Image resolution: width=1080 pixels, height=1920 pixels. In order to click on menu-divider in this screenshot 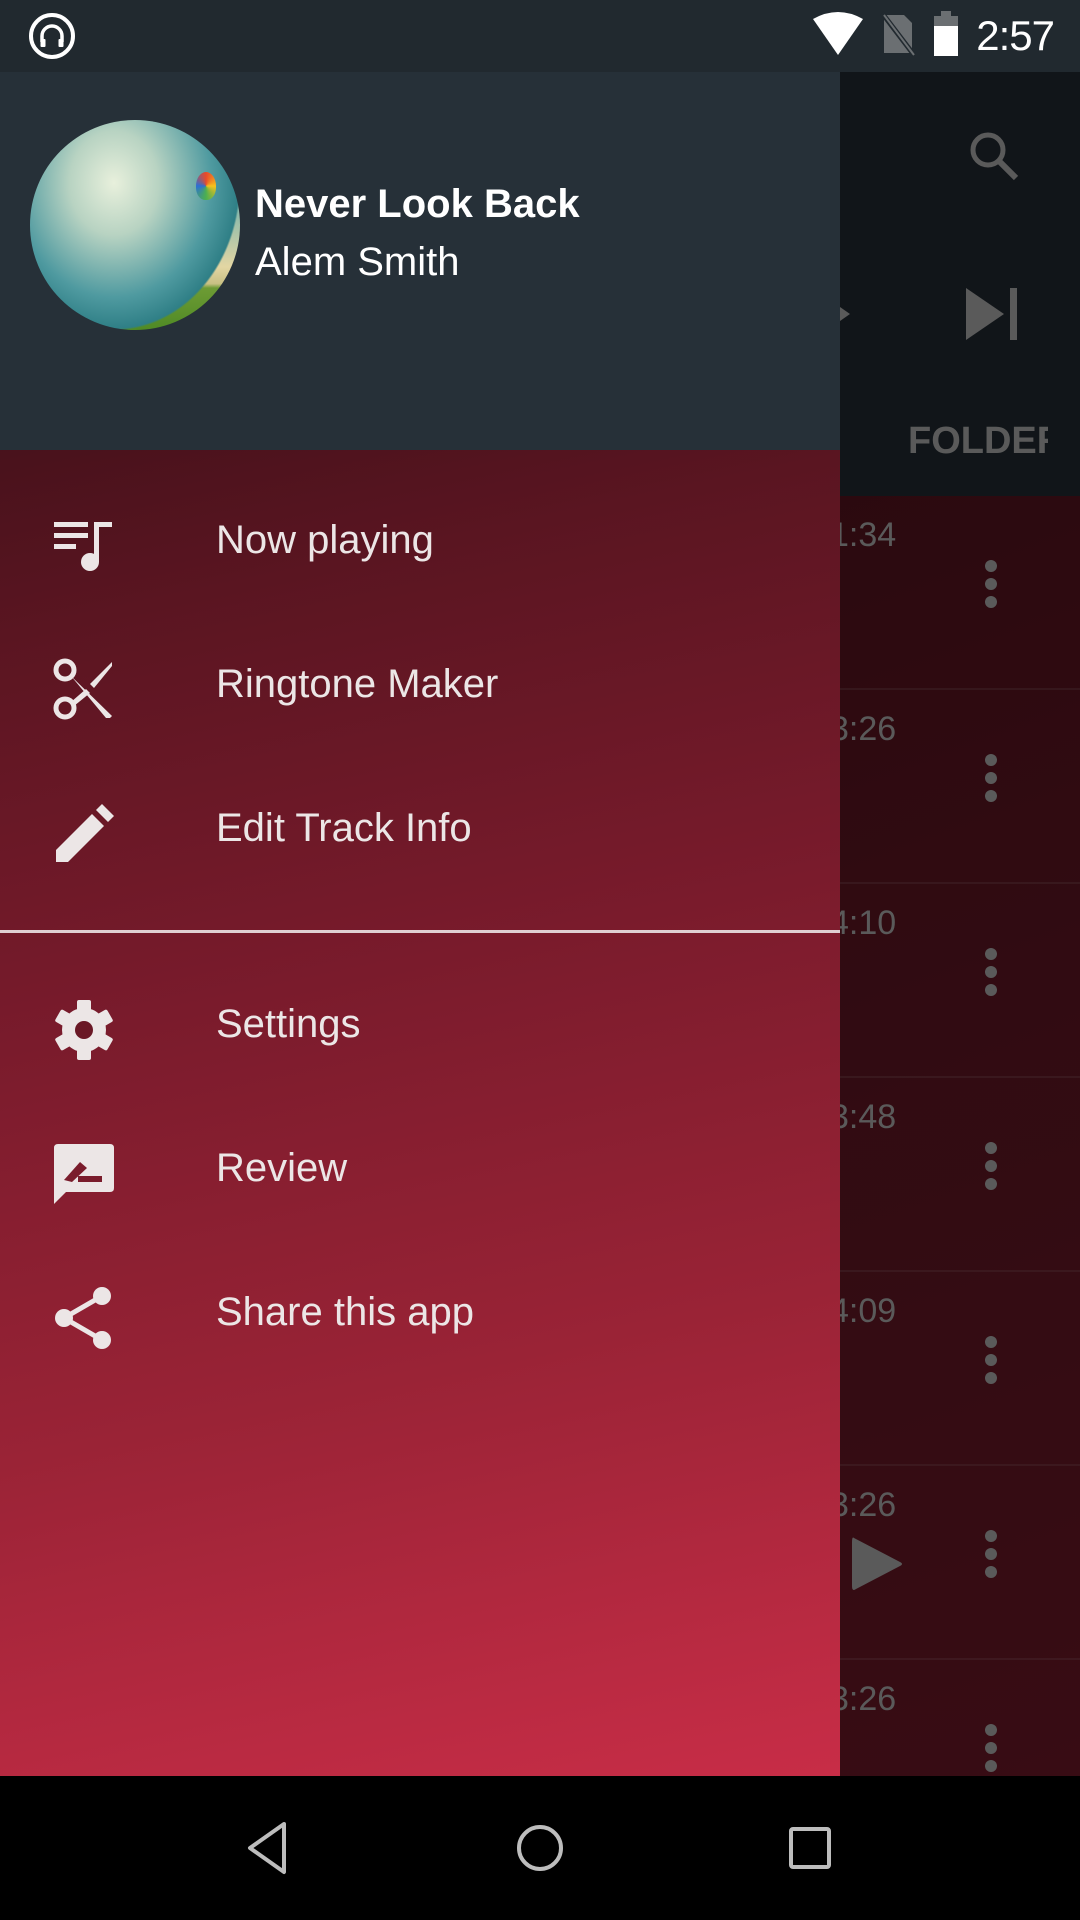, I will do `click(420, 931)`.